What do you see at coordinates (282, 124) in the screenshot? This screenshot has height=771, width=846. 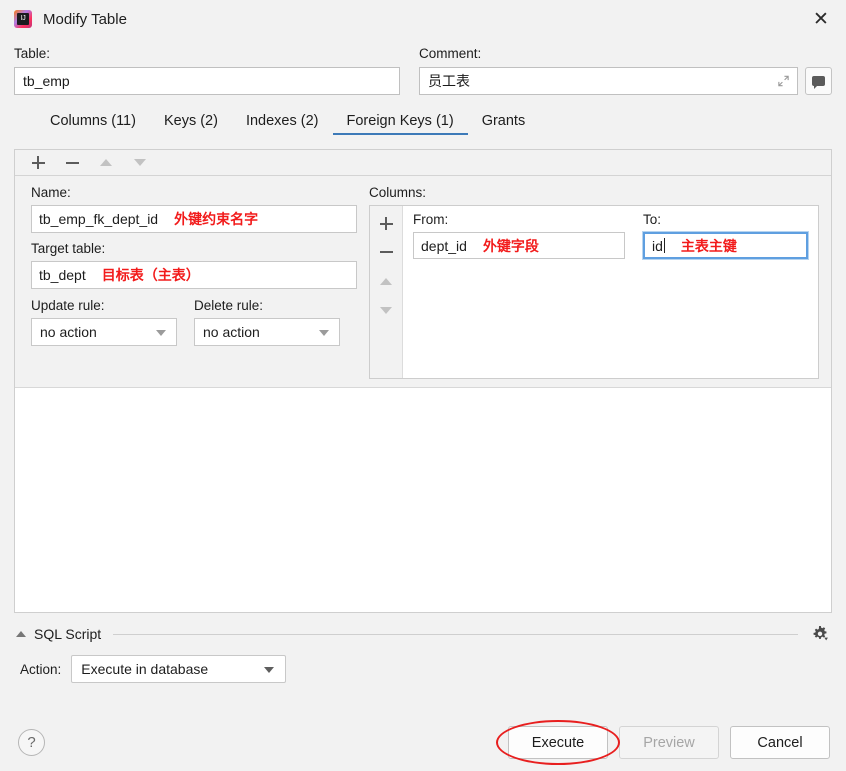 I see `tab-indexes: Indexes (2)` at bounding box center [282, 124].